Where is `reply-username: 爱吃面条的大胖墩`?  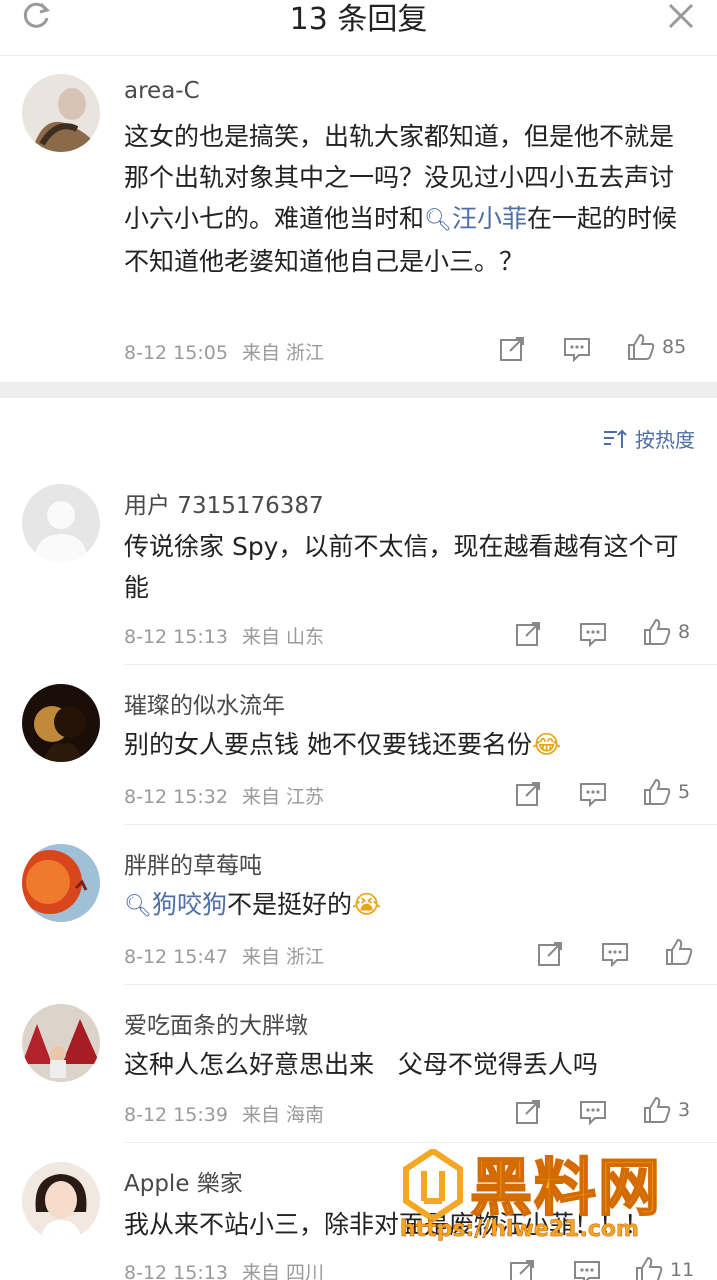
reply-username: 爱吃面条的大胖墩 is located at coordinates (216, 1023).